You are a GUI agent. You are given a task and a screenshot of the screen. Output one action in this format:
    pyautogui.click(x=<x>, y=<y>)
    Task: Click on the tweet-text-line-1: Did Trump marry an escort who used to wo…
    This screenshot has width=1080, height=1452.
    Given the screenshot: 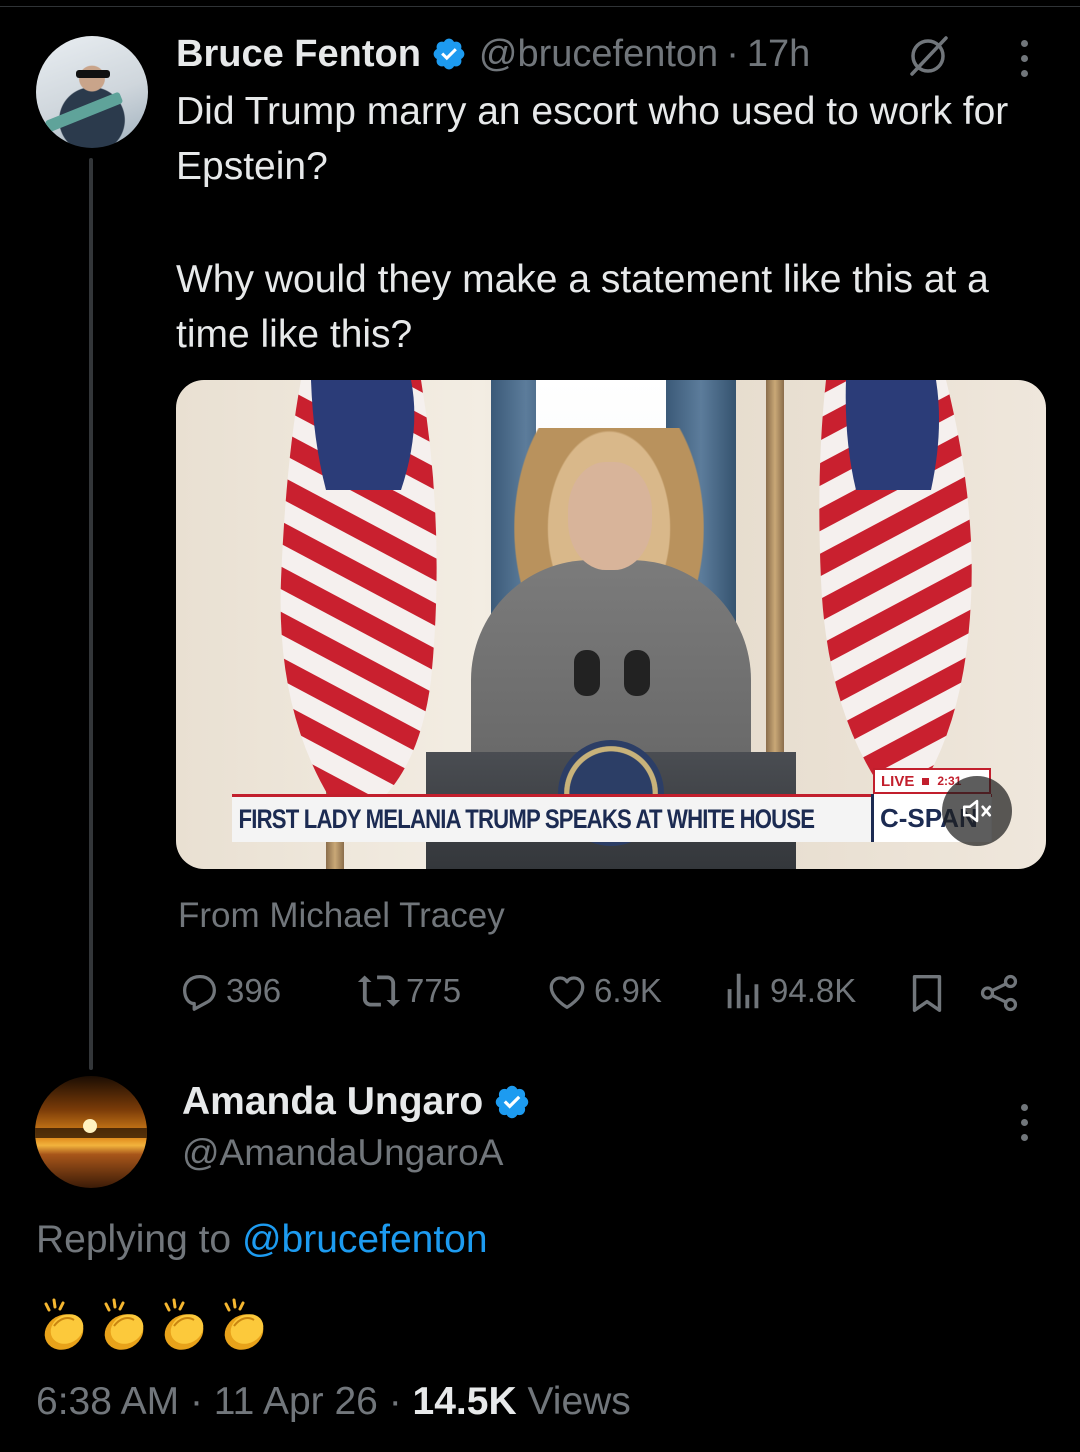 What is the action you would take?
    pyautogui.click(x=592, y=139)
    